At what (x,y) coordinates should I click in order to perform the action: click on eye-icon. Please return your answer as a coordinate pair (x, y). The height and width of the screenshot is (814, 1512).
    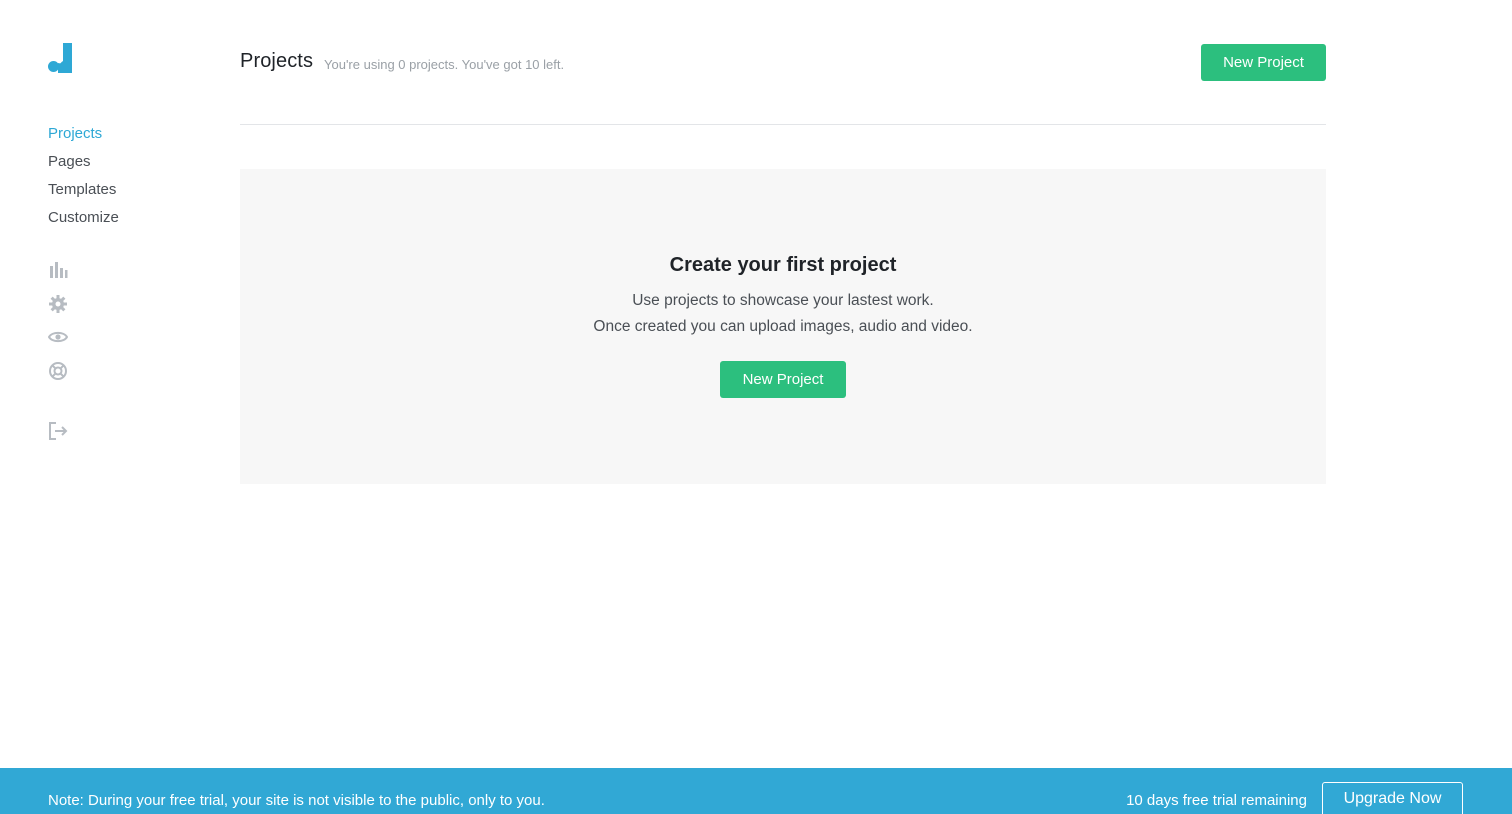
    Looking at the image, I should click on (58, 337).